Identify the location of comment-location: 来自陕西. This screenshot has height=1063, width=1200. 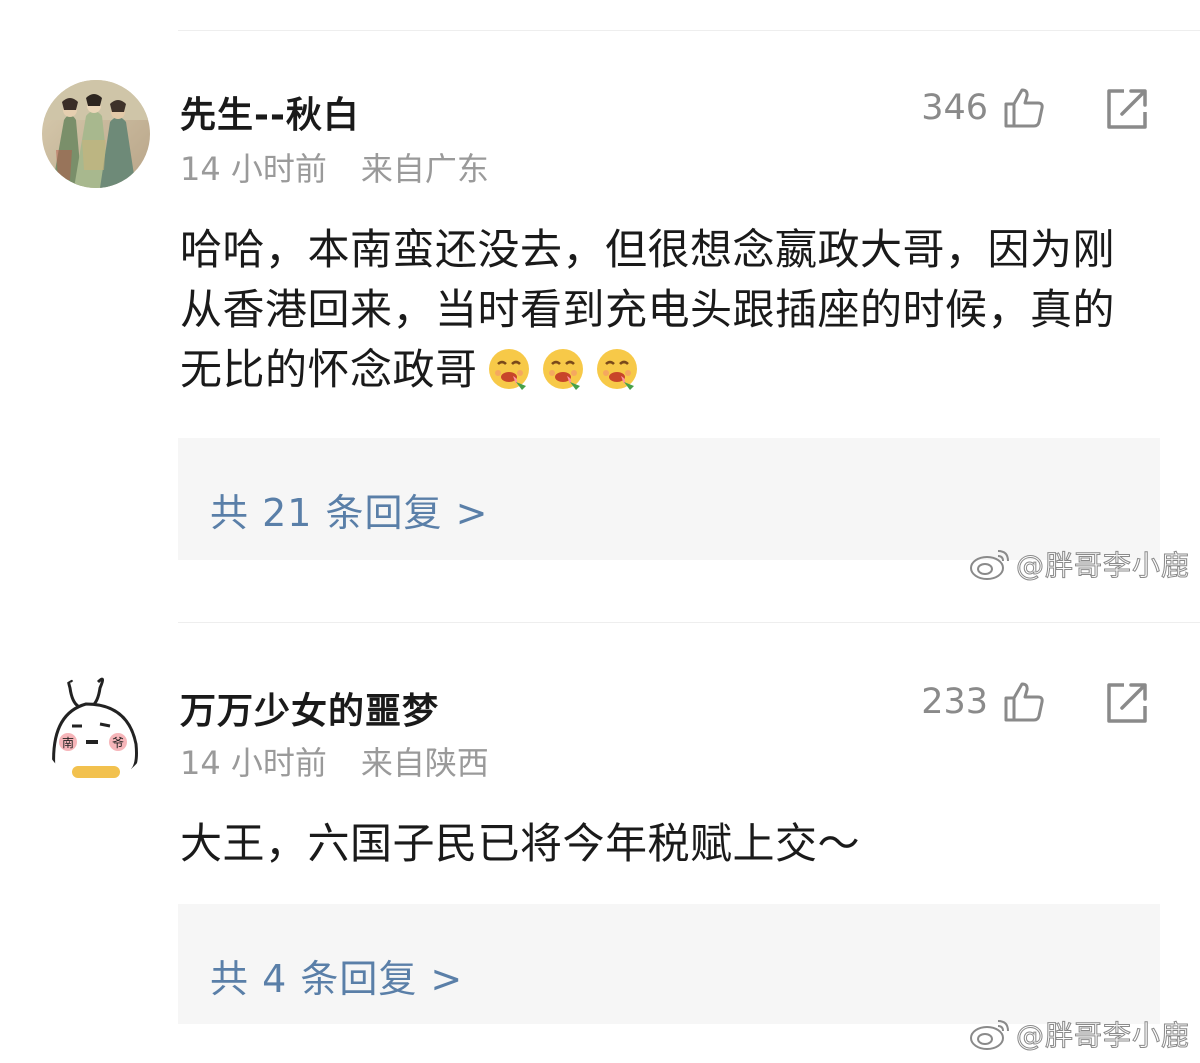
(424, 763).